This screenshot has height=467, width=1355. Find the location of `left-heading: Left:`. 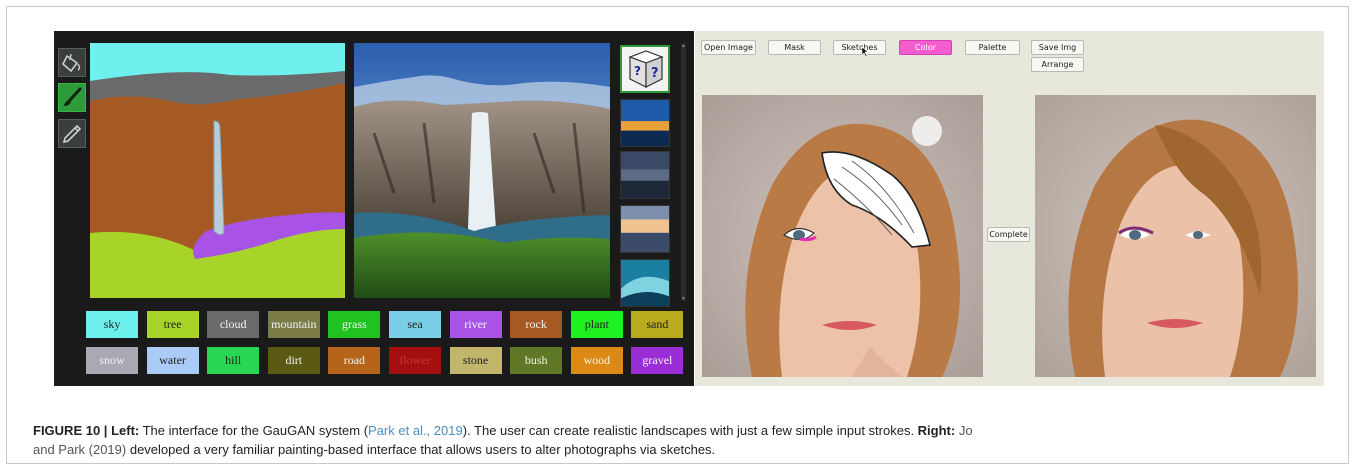

left-heading: Left: is located at coordinates (125, 430).